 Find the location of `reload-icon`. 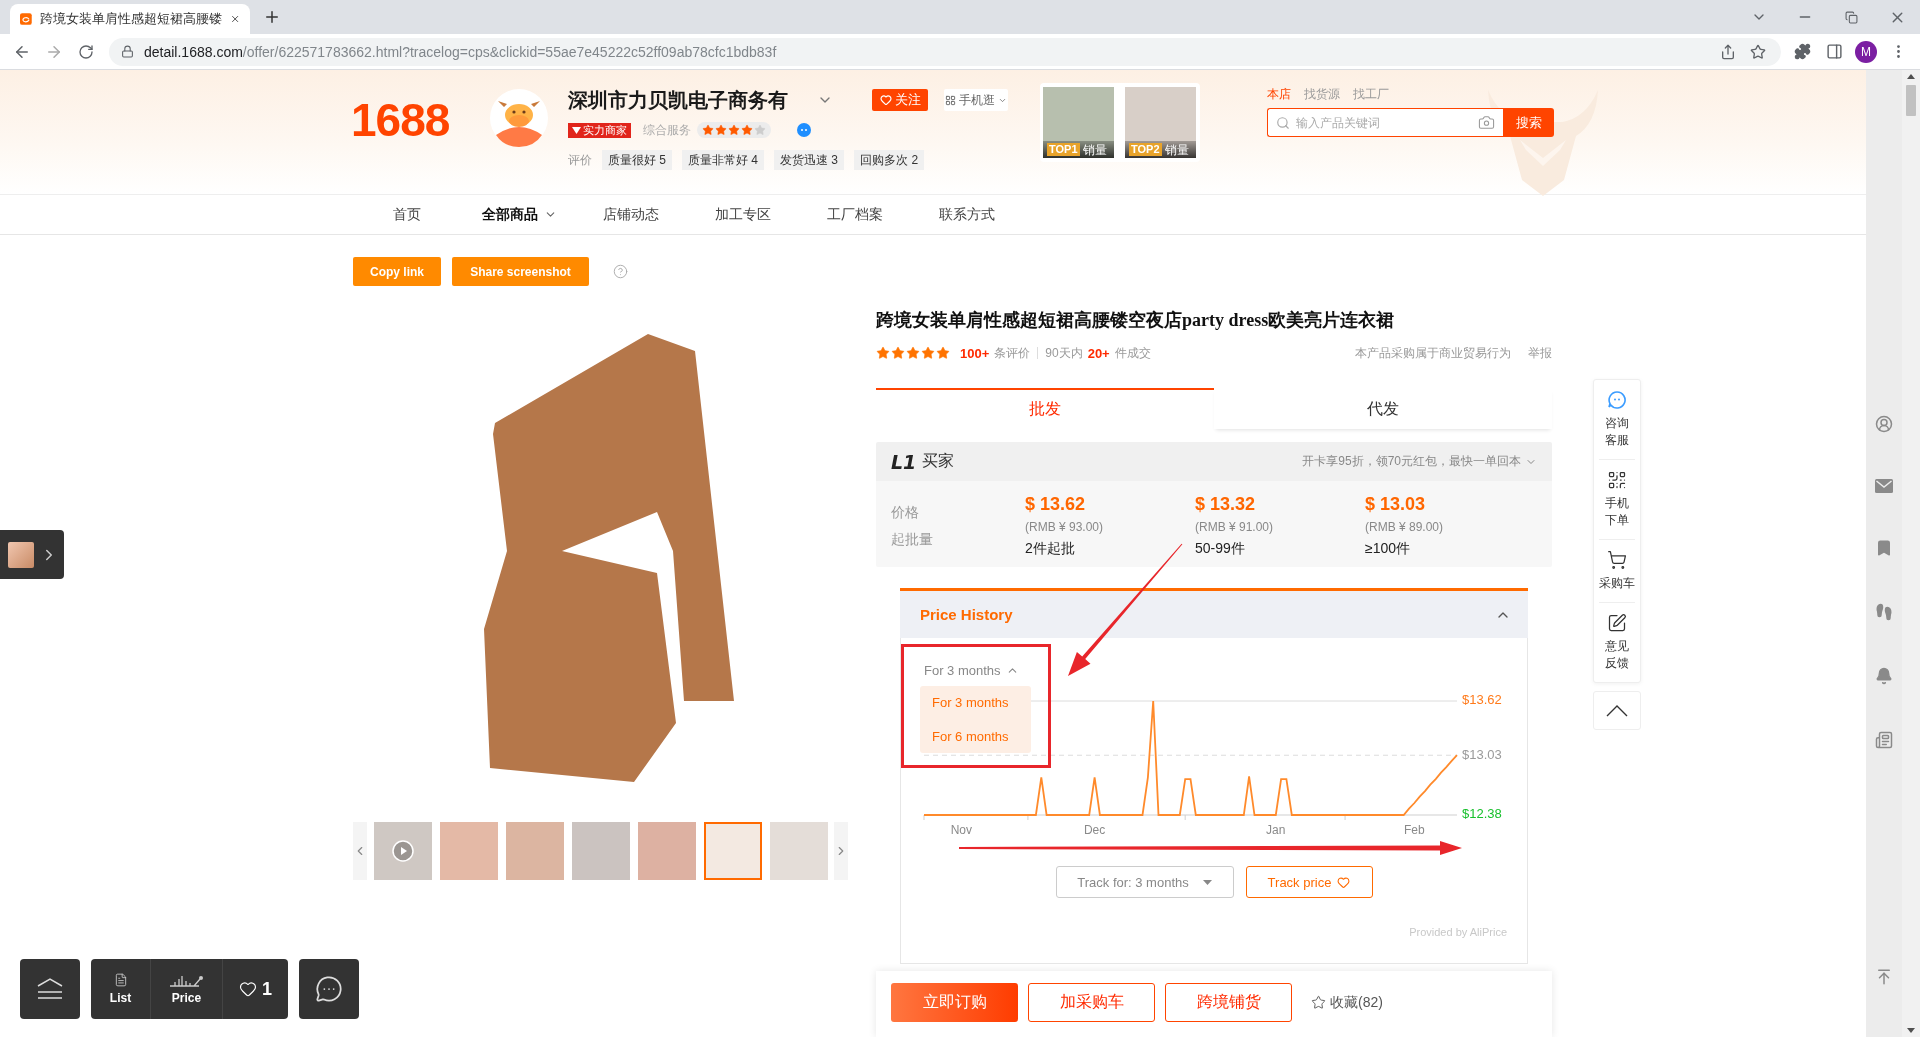

reload-icon is located at coordinates (86, 51).